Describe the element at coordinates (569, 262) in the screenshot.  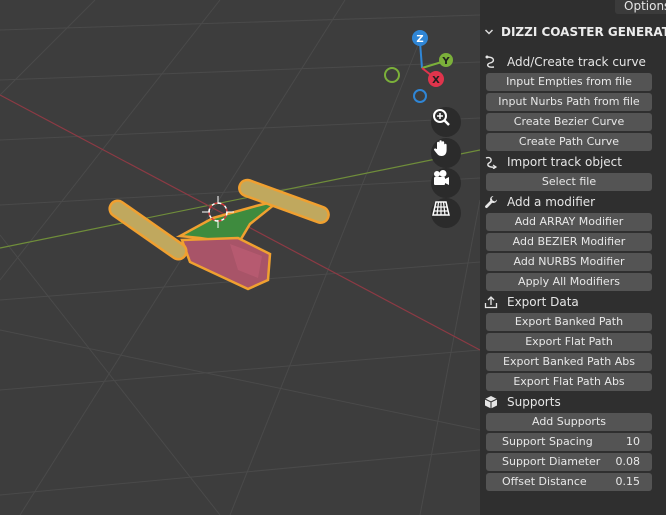
I see `add-nurbs-modifier-button: Add NURBS Modifier` at that location.